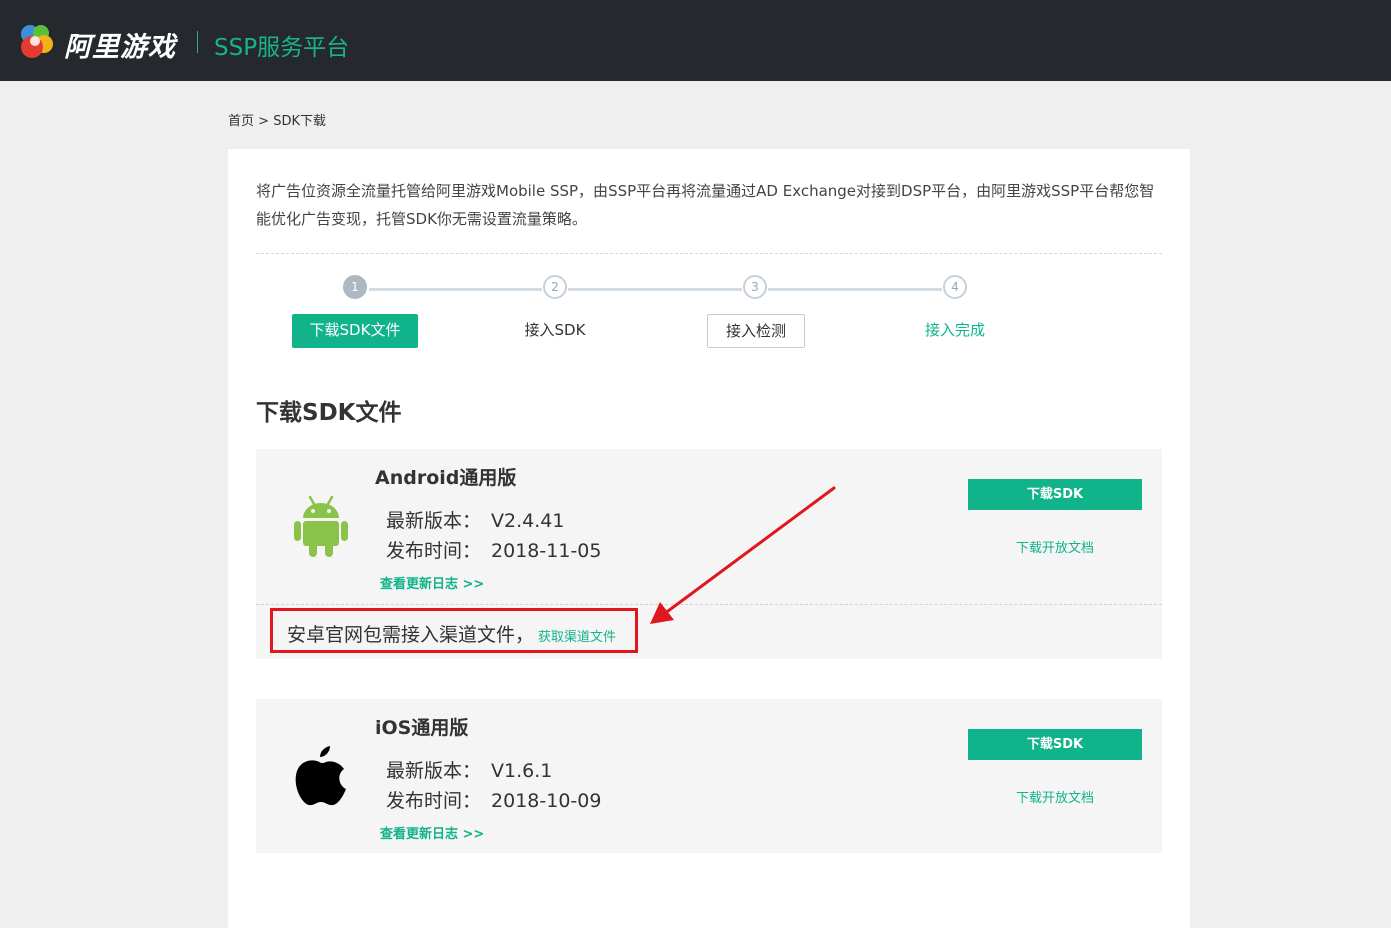 Image resolution: width=1391 pixels, height=928 pixels. What do you see at coordinates (411, 635) in the screenshot?
I see `channel-note-text: 安卓官网包需接入渠道文件，` at bounding box center [411, 635].